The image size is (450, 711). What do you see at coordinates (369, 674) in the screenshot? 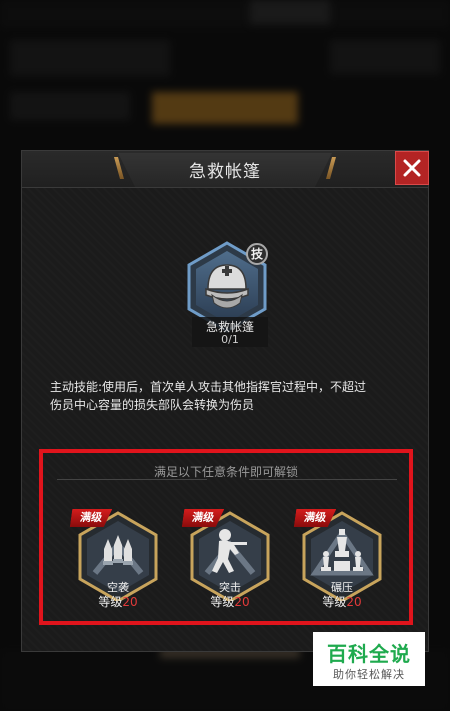
I see `watermark-subtitle: 助你轻松解决` at bounding box center [369, 674].